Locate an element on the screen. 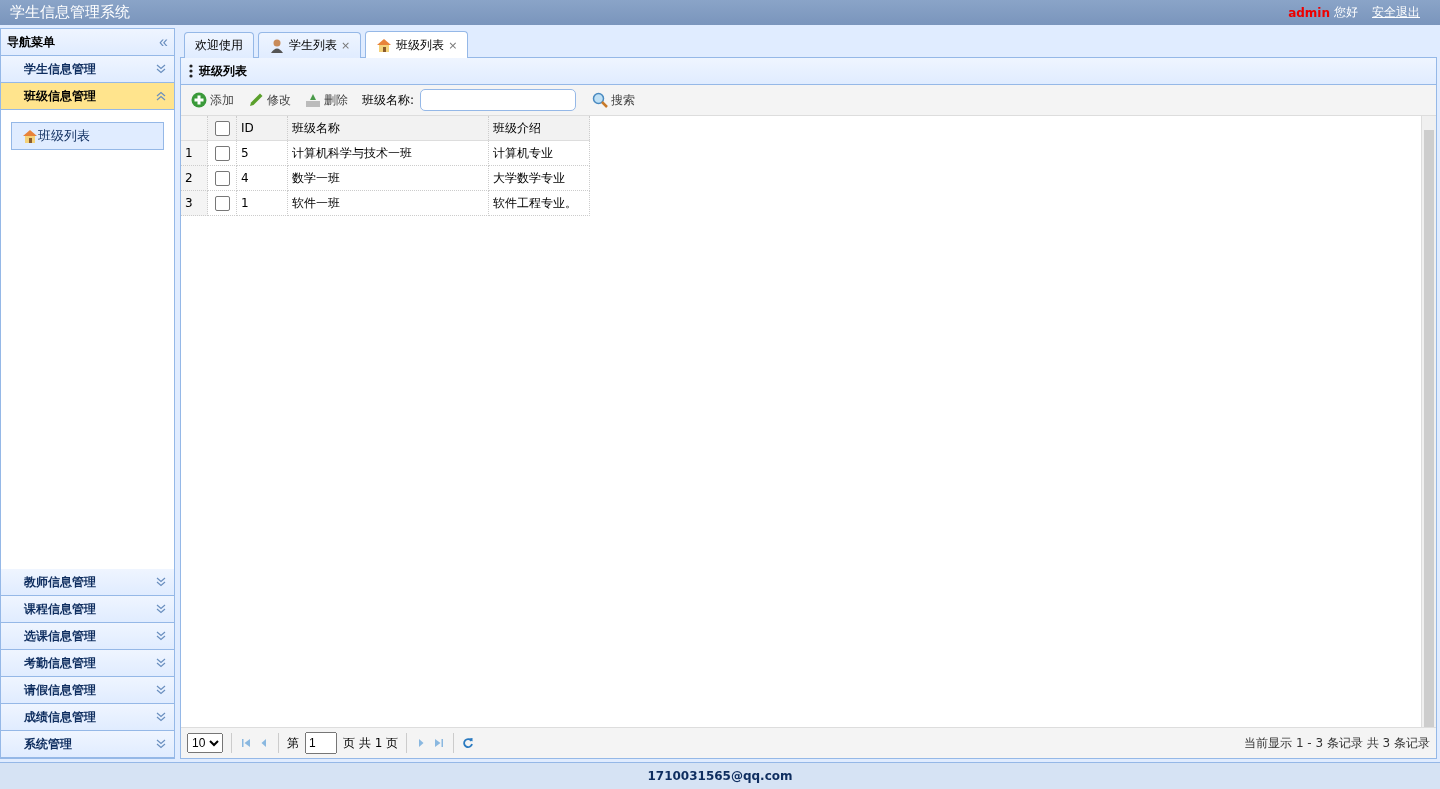 Image resolution: width=1440 pixels, height=789 pixels. accordion-header: 系统管理 is located at coordinates (87, 744).